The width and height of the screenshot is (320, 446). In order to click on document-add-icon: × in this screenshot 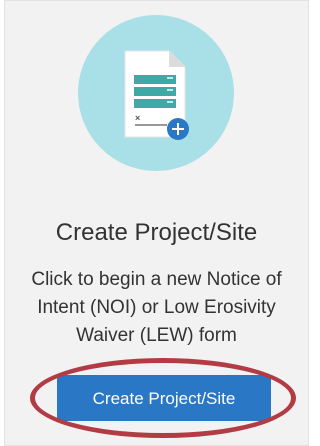, I will do `click(156, 95)`.